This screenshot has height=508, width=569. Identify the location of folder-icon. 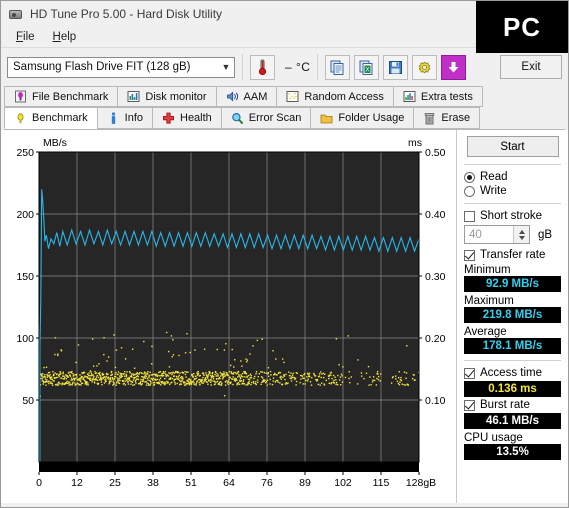
(326, 118).